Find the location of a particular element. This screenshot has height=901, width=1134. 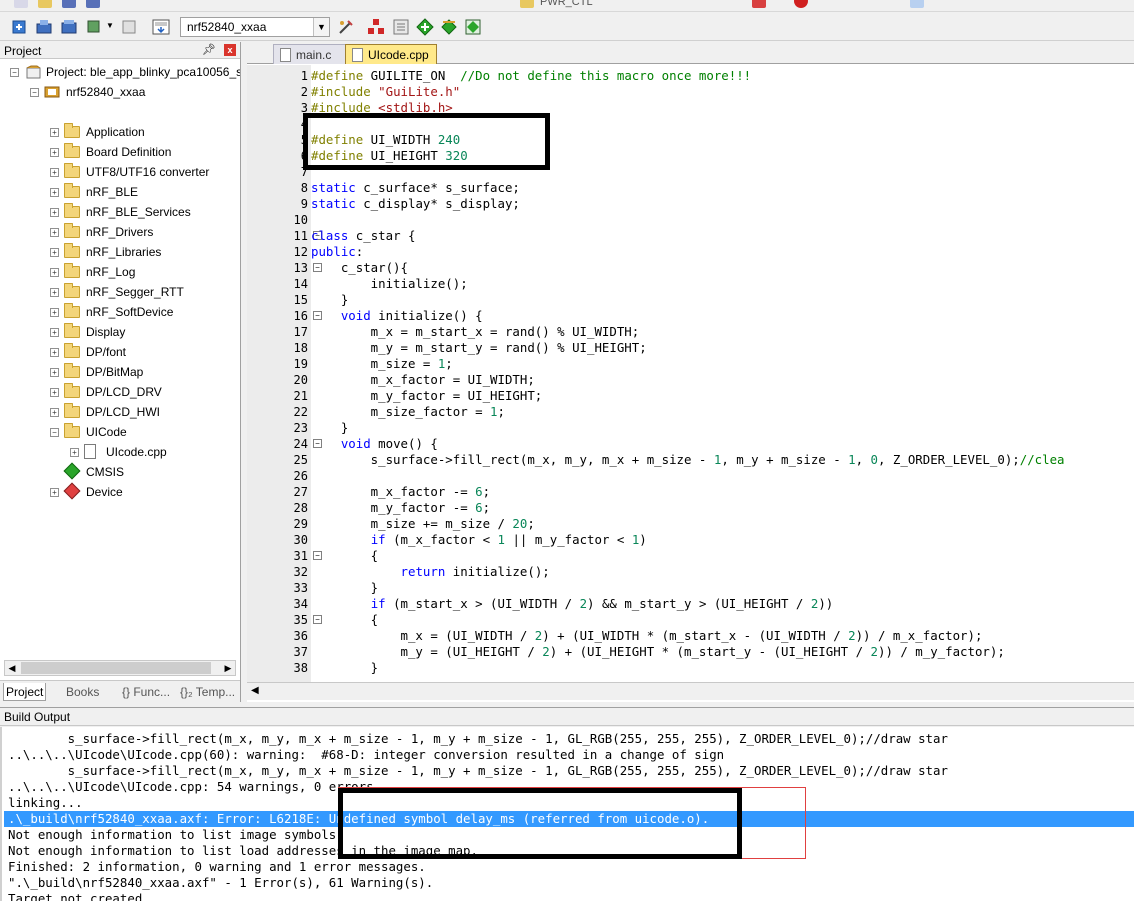

breakpoint-icon is located at coordinates (801, 4).